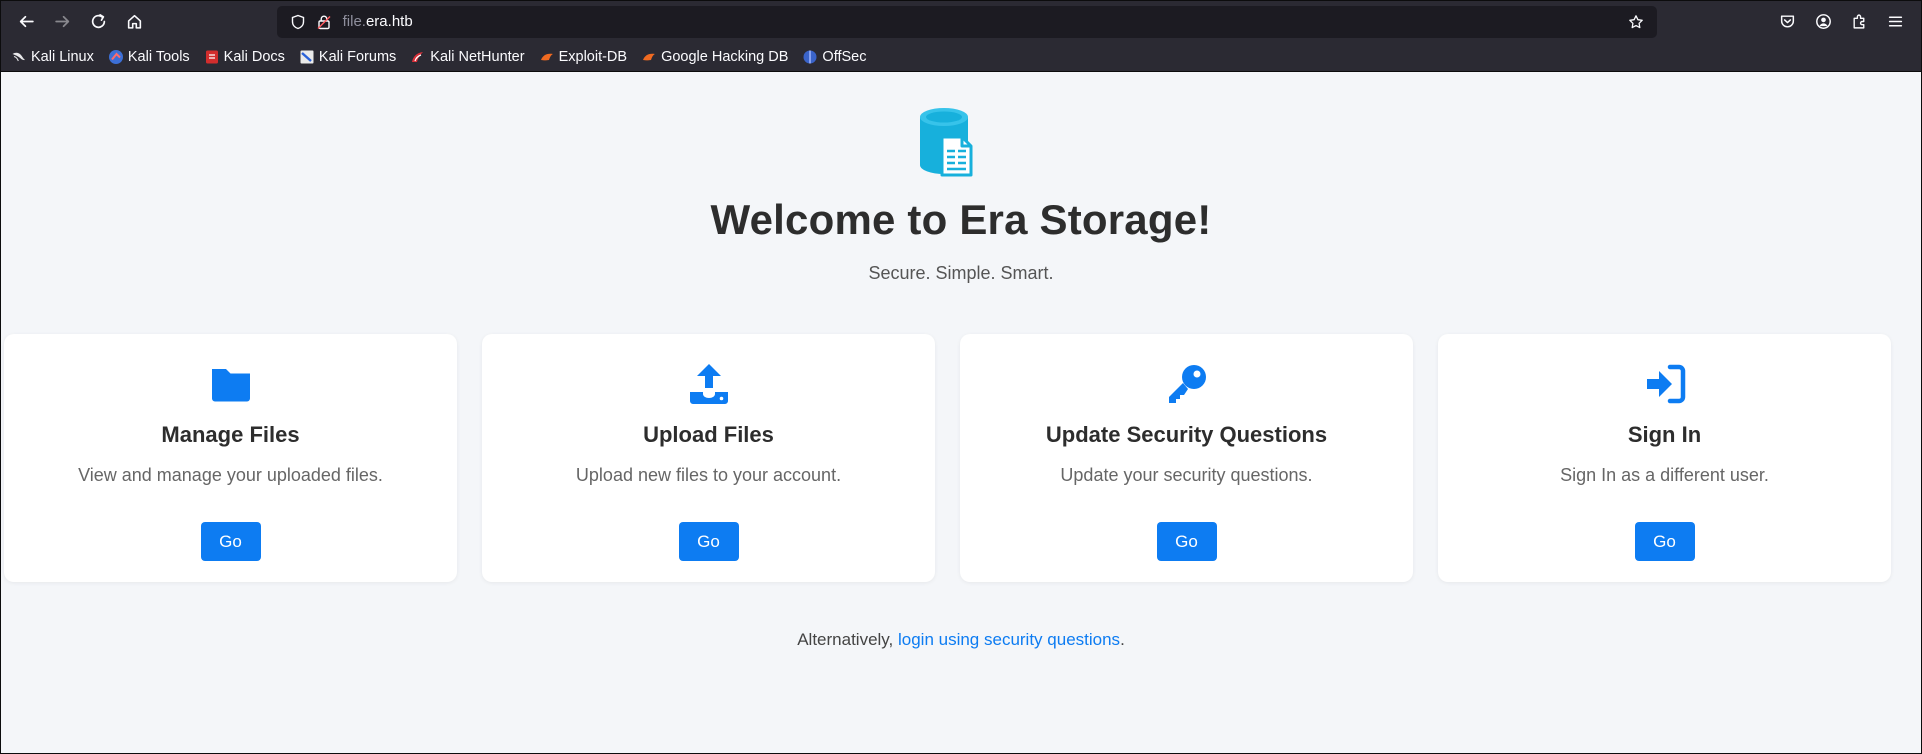 Image resolution: width=1922 pixels, height=754 pixels. I want to click on security-questions-login-link: login using security questions, so click(1009, 639).